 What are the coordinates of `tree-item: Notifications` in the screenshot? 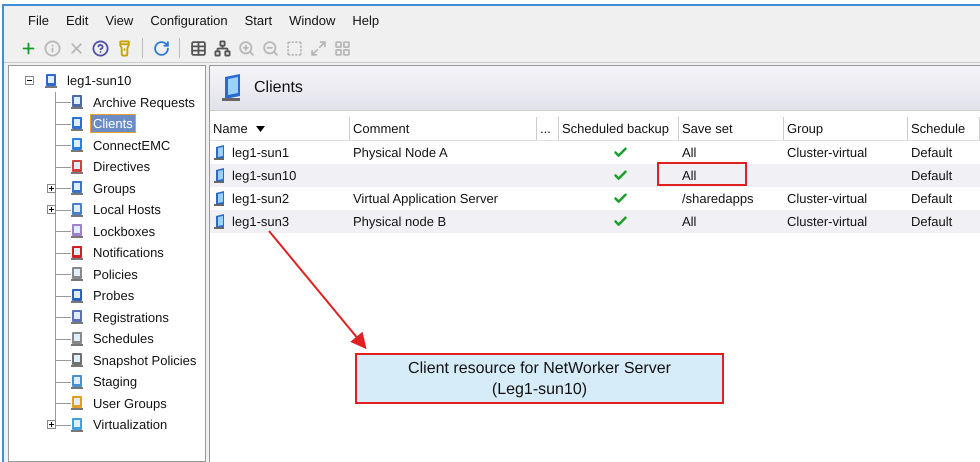 It's located at (128, 253).